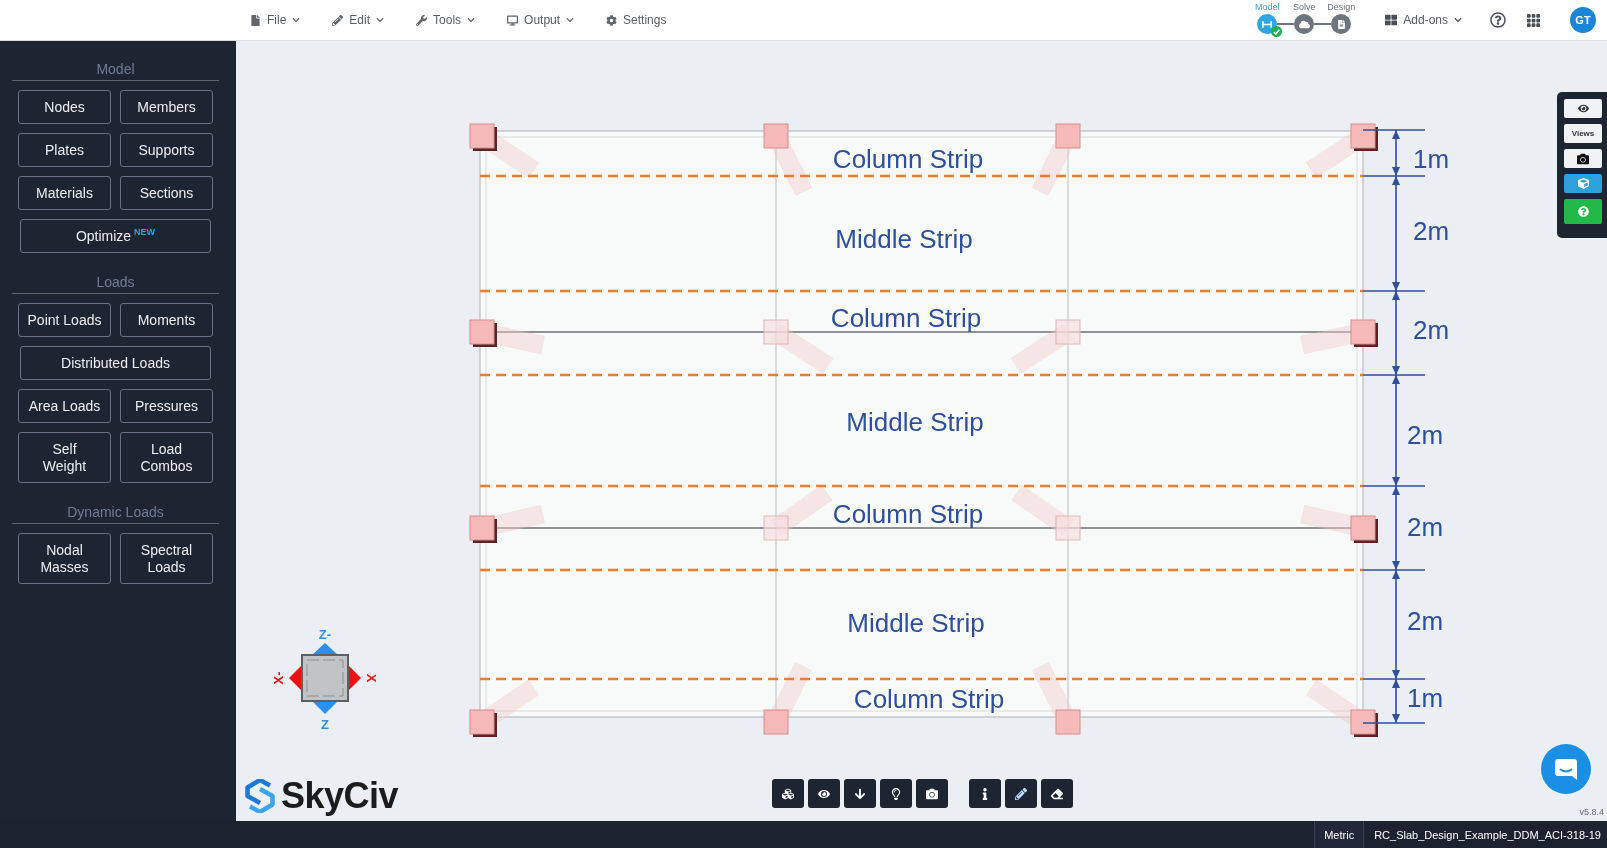  I want to click on lightbulb-icon, so click(896, 793).